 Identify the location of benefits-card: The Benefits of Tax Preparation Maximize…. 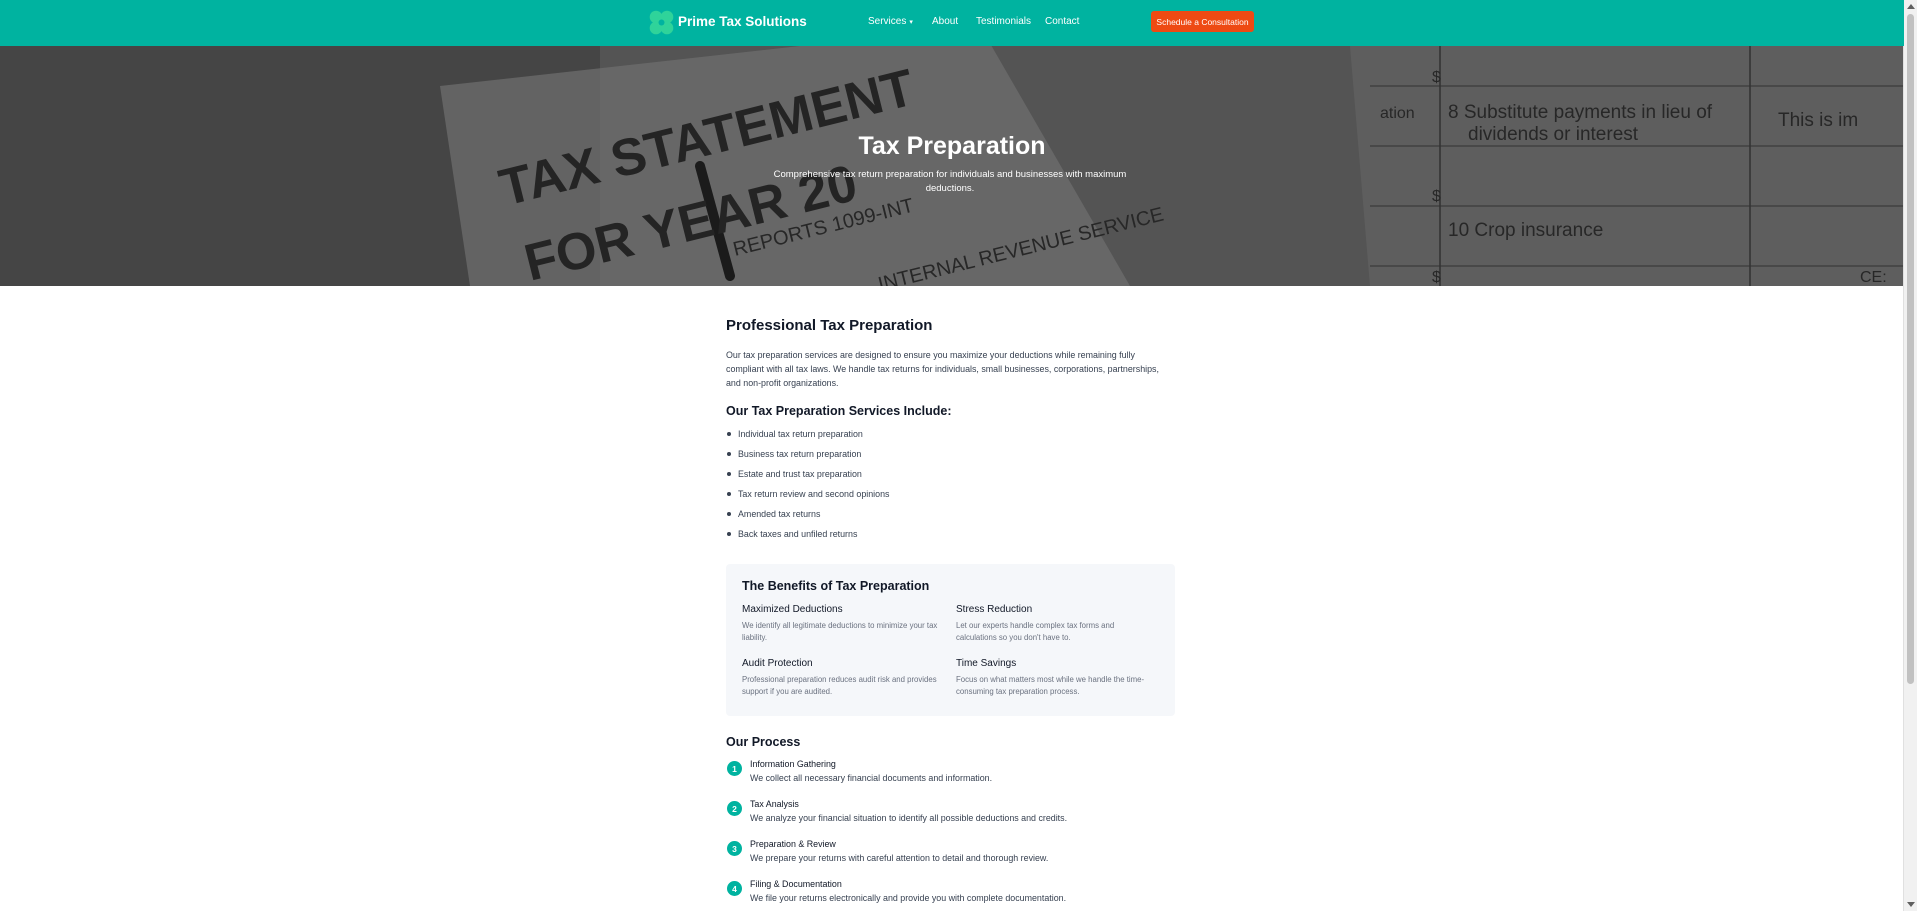
(950, 640).